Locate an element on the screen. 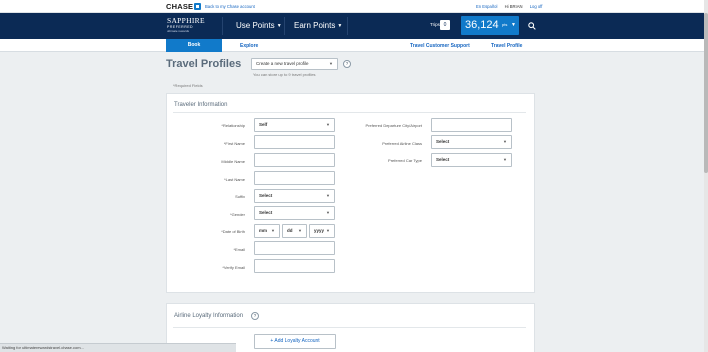 This screenshot has width=708, height=352. greeting: Hi BRIAN is located at coordinates (513, 6).